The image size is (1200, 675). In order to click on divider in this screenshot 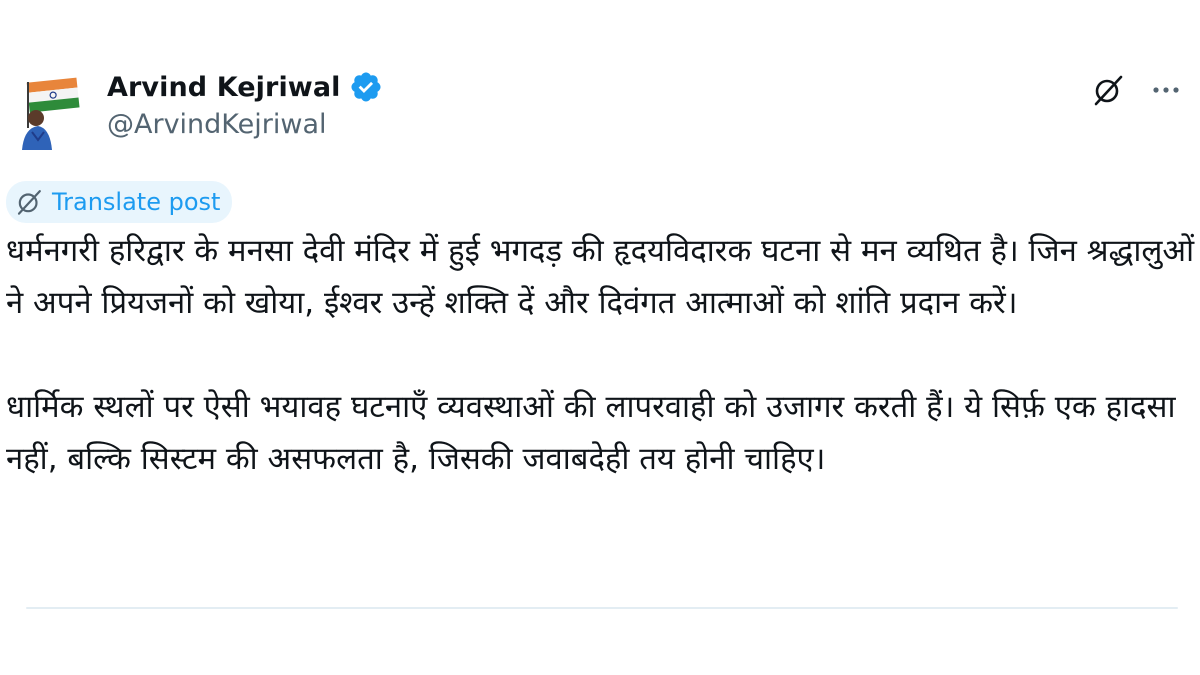, I will do `click(602, 608)`.